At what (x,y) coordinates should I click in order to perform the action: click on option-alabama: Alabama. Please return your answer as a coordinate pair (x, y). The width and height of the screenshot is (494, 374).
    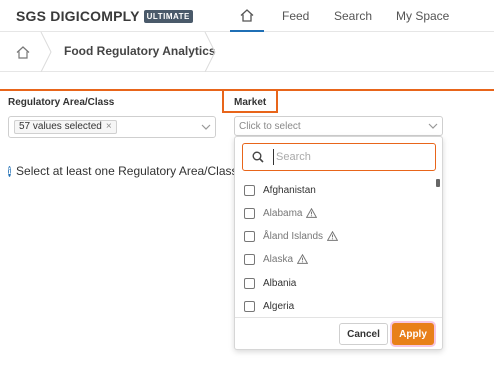
    Looking at the image, I should click on (281, 213).